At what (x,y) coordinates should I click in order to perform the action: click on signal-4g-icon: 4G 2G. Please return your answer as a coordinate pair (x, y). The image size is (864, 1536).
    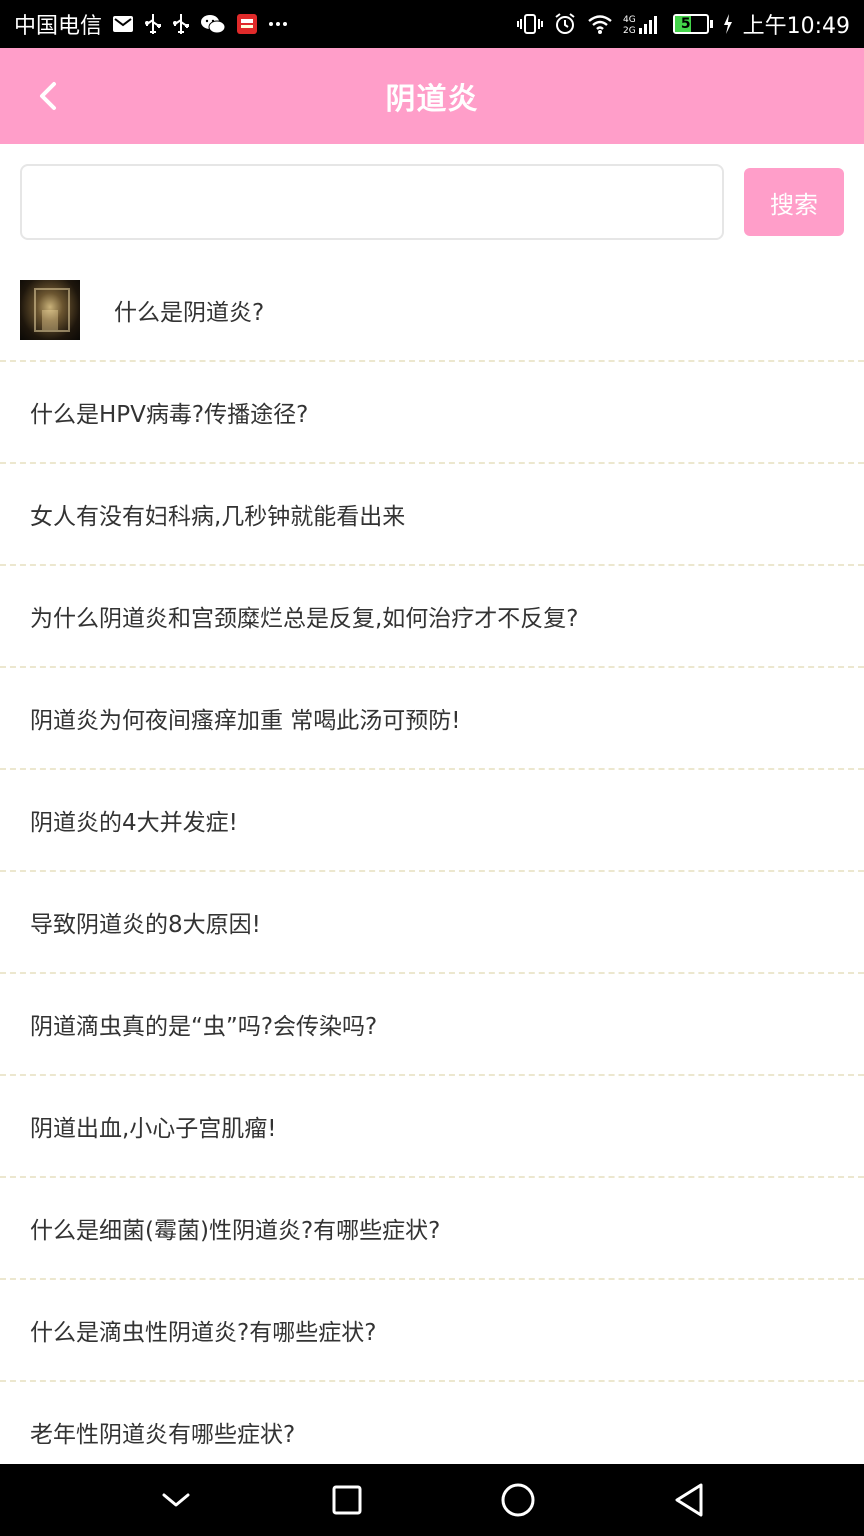
    Looking at the image, I should click on (643, 24).